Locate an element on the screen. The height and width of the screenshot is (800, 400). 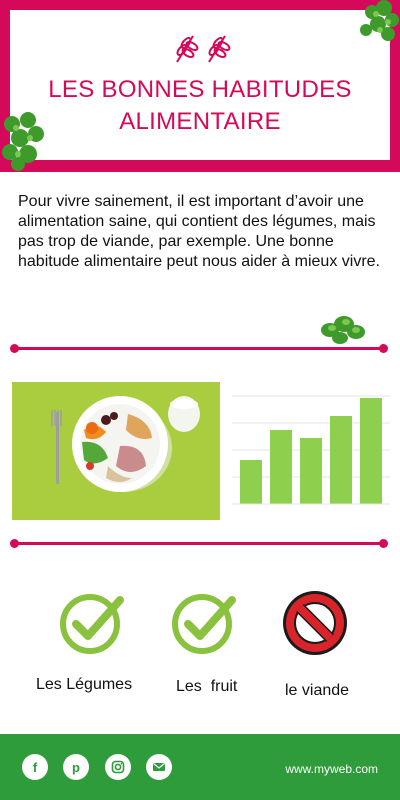
instagram-icon is located at coordinates (118, 767).